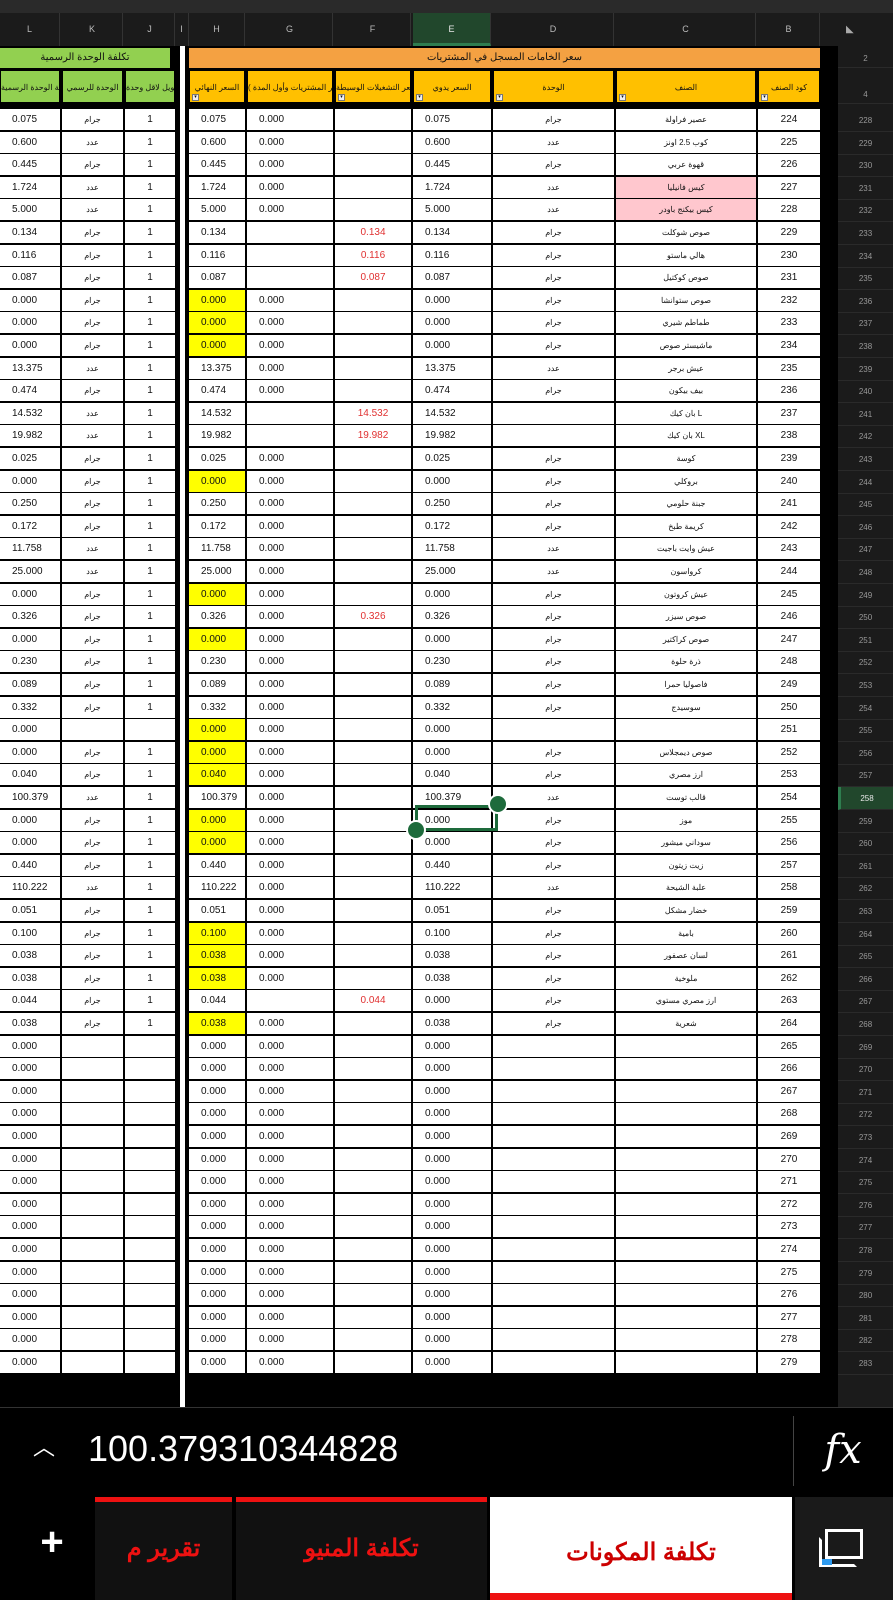 This screenshot has width=893, height=1600. Describe the element at coordinates (865, 120) in the screenshot. I see `row-header: 228` at that location.